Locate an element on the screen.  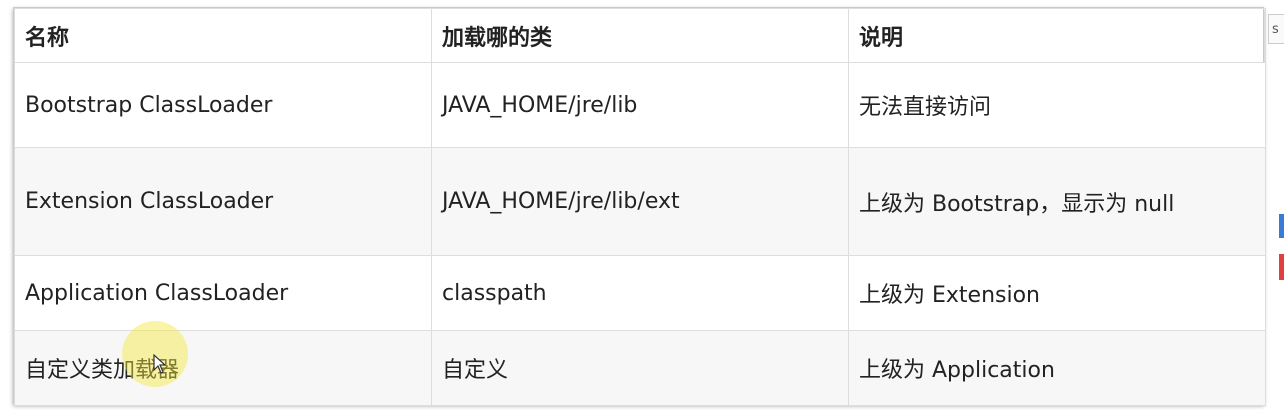
edge-blue-marker is located at coordinates (1281, 226).